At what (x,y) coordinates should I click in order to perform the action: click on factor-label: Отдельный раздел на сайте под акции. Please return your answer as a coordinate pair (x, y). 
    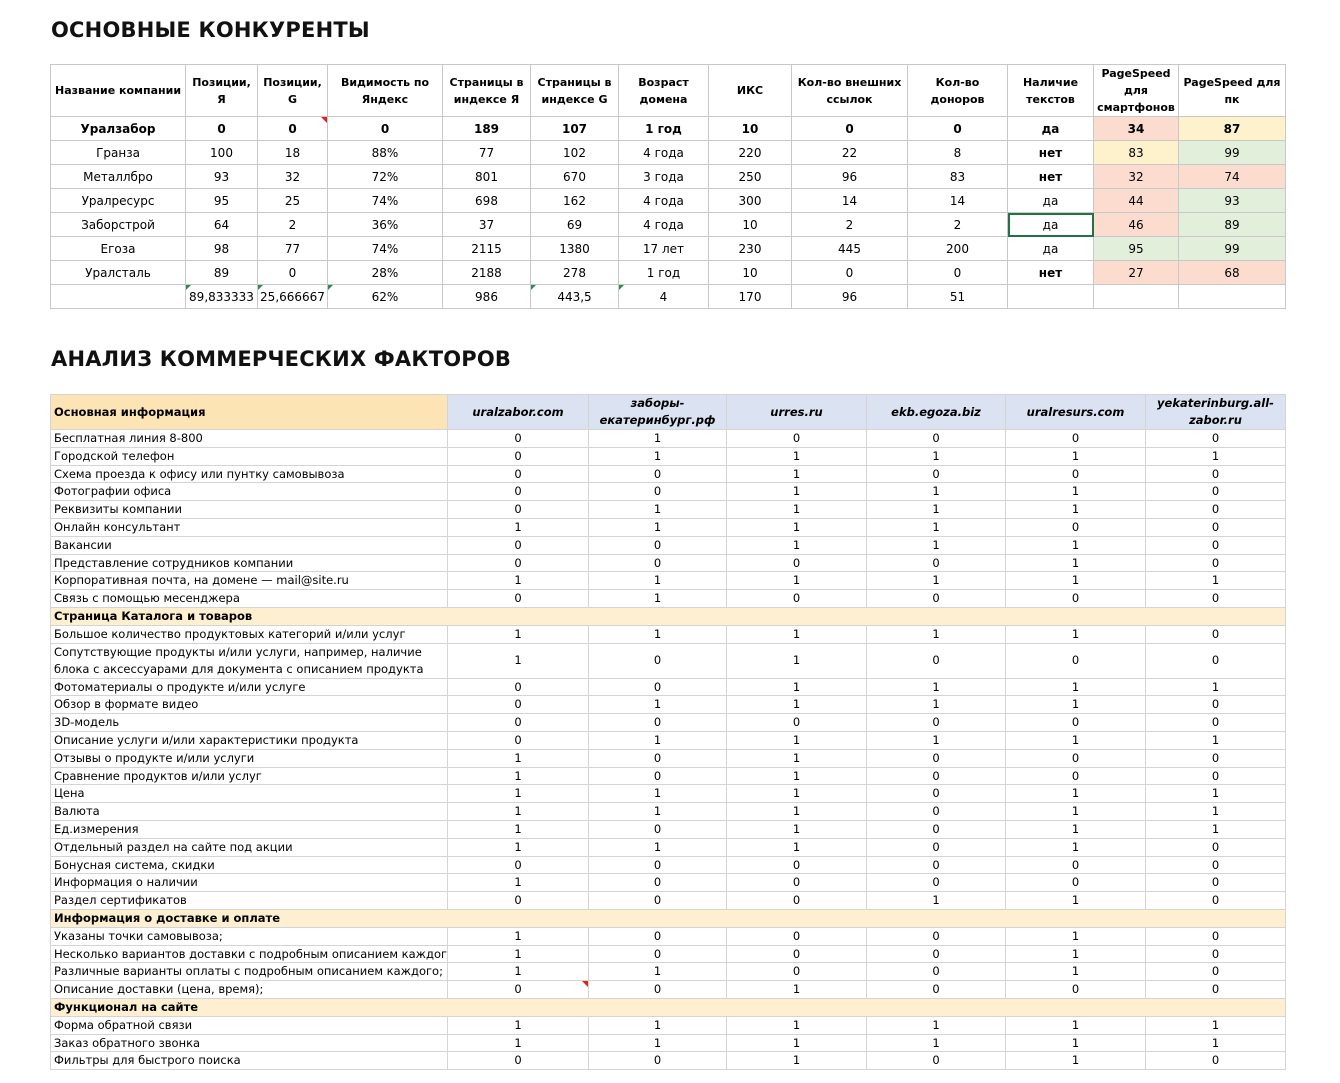
    Looking at the image, I should click on (249, 847).